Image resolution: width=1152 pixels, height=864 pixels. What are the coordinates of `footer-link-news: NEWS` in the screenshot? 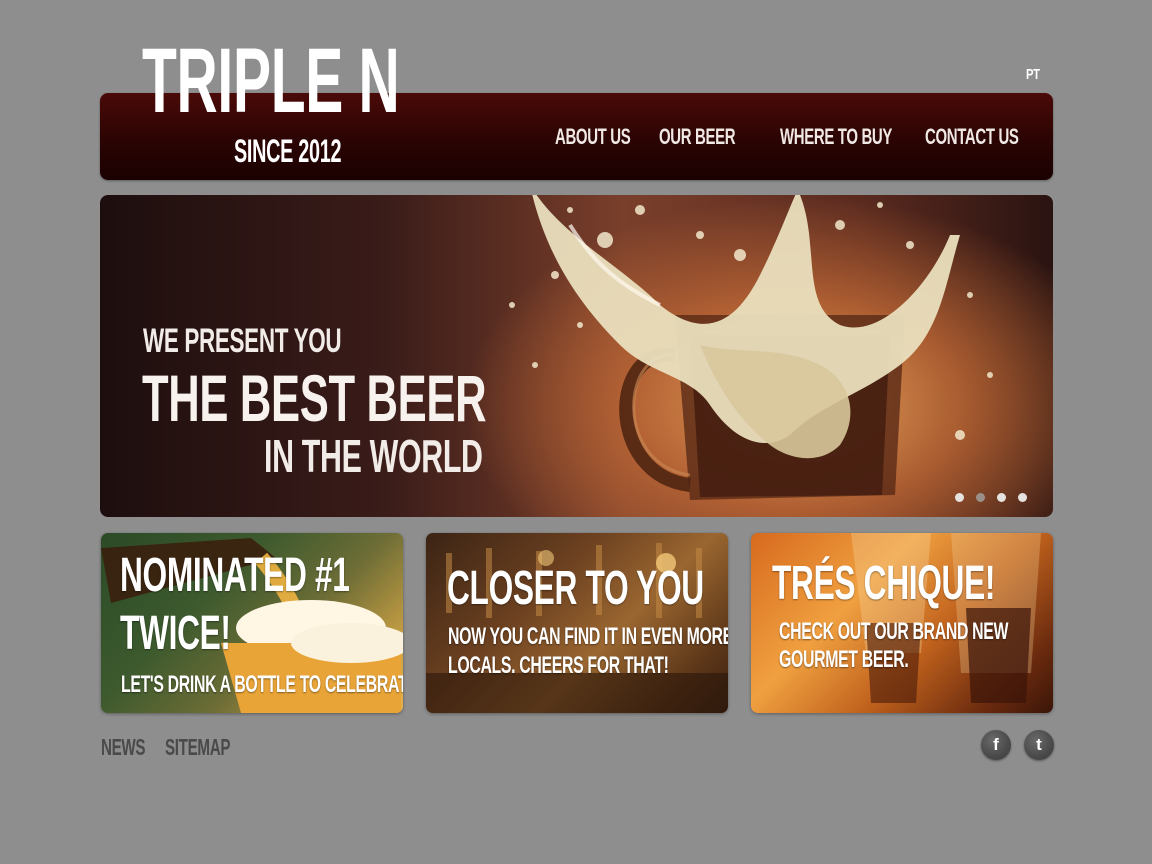 It's located at (123, 747).